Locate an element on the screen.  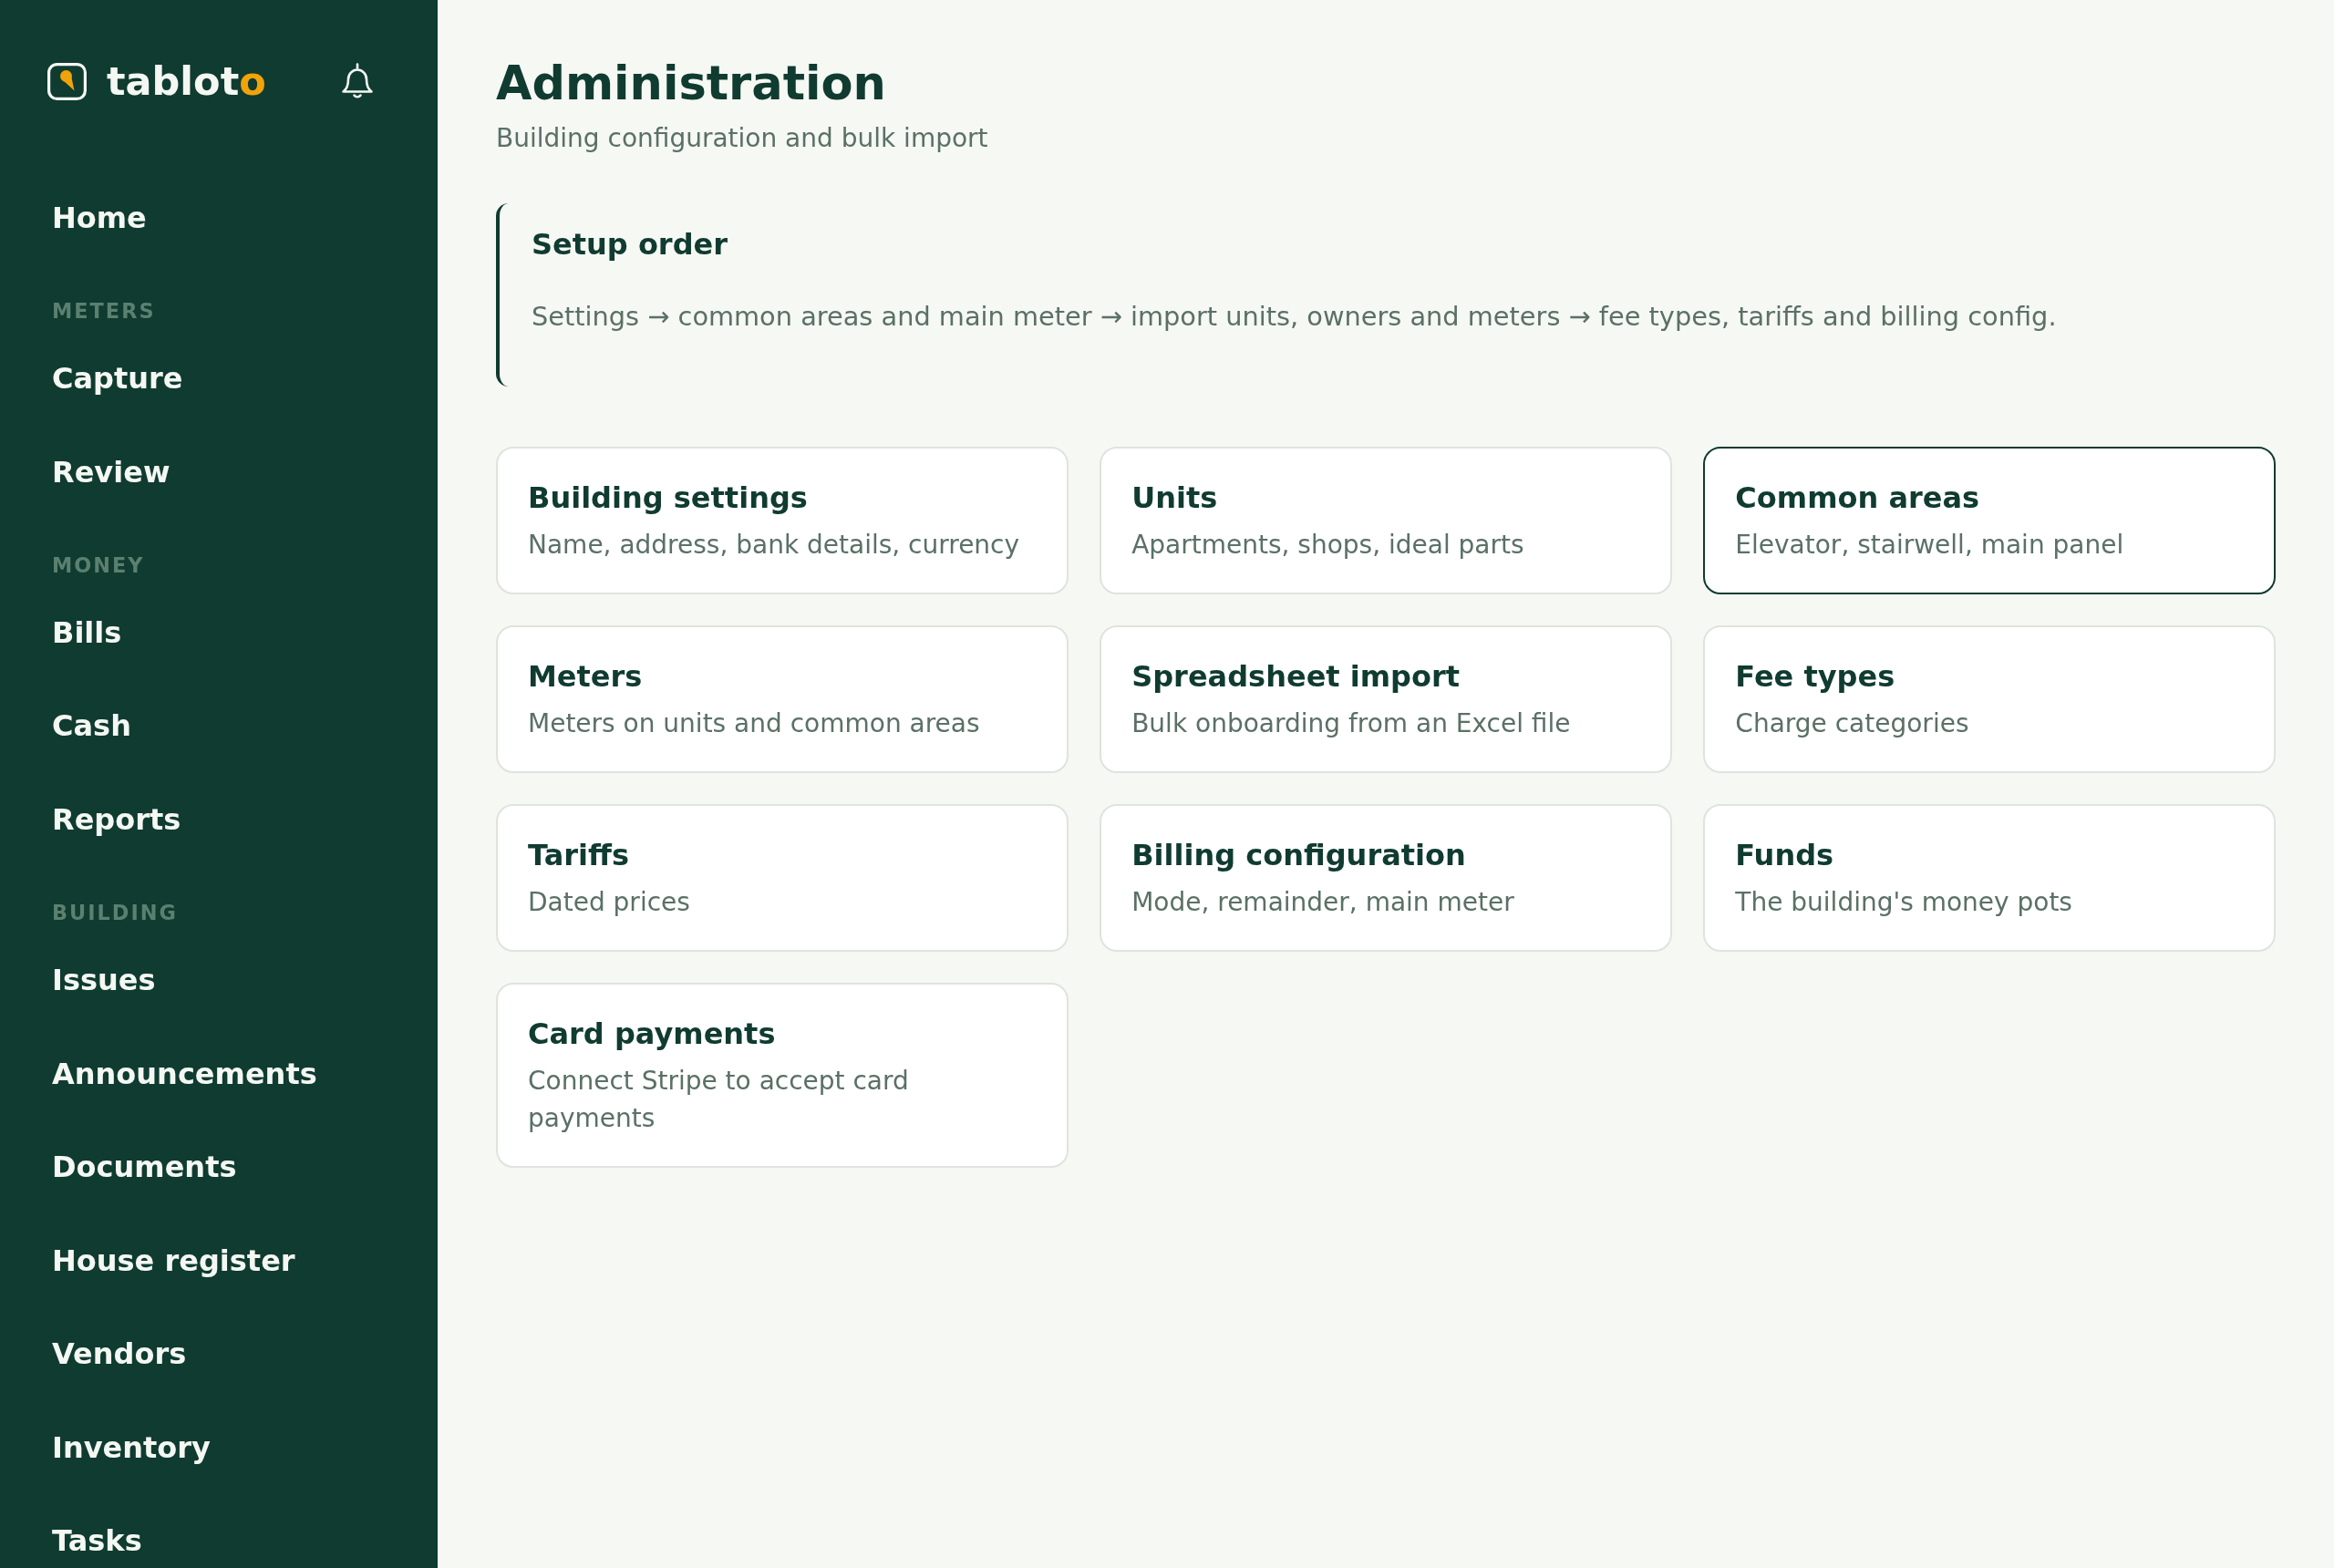
settings-card: Card payments Connect Stripe to accept card payments is located at coordinates (783, 1075).